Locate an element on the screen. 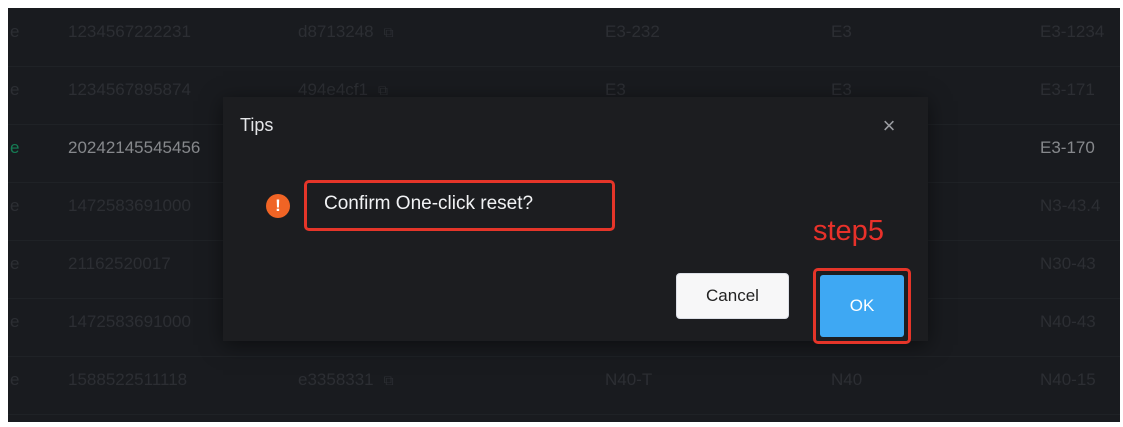  annotation-step-label: step5 is located at coordinates (848, 231).